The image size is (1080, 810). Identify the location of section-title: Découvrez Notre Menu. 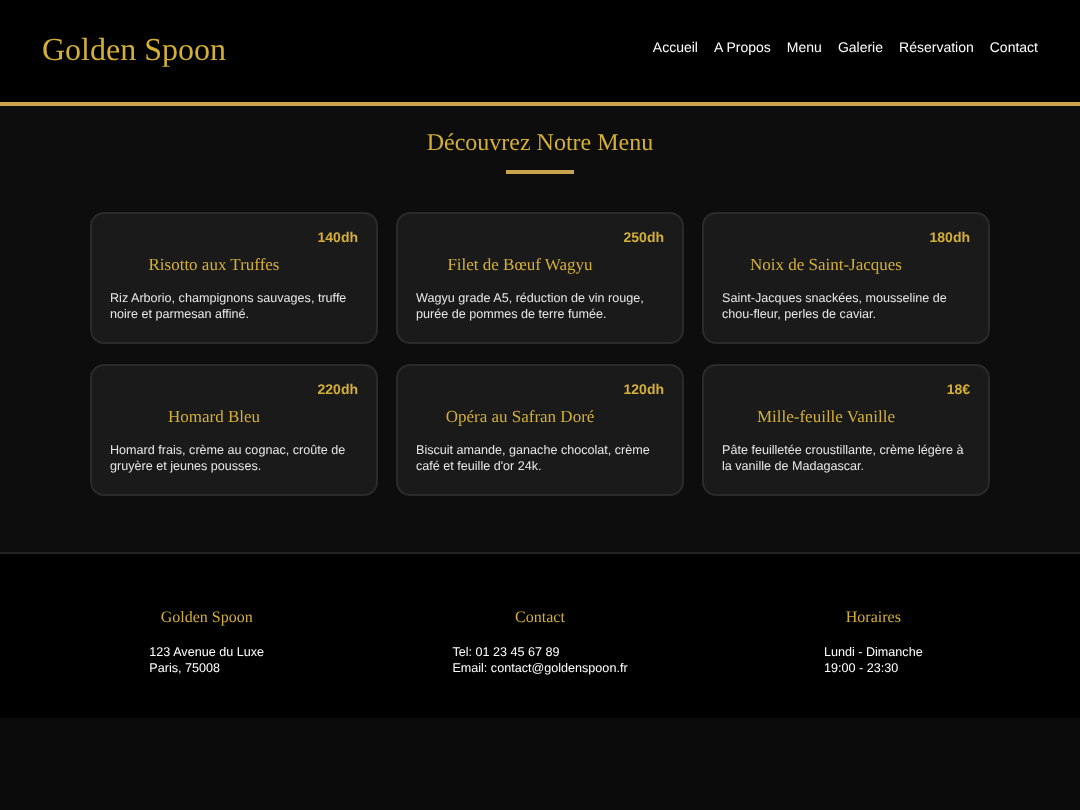
(540, 143).